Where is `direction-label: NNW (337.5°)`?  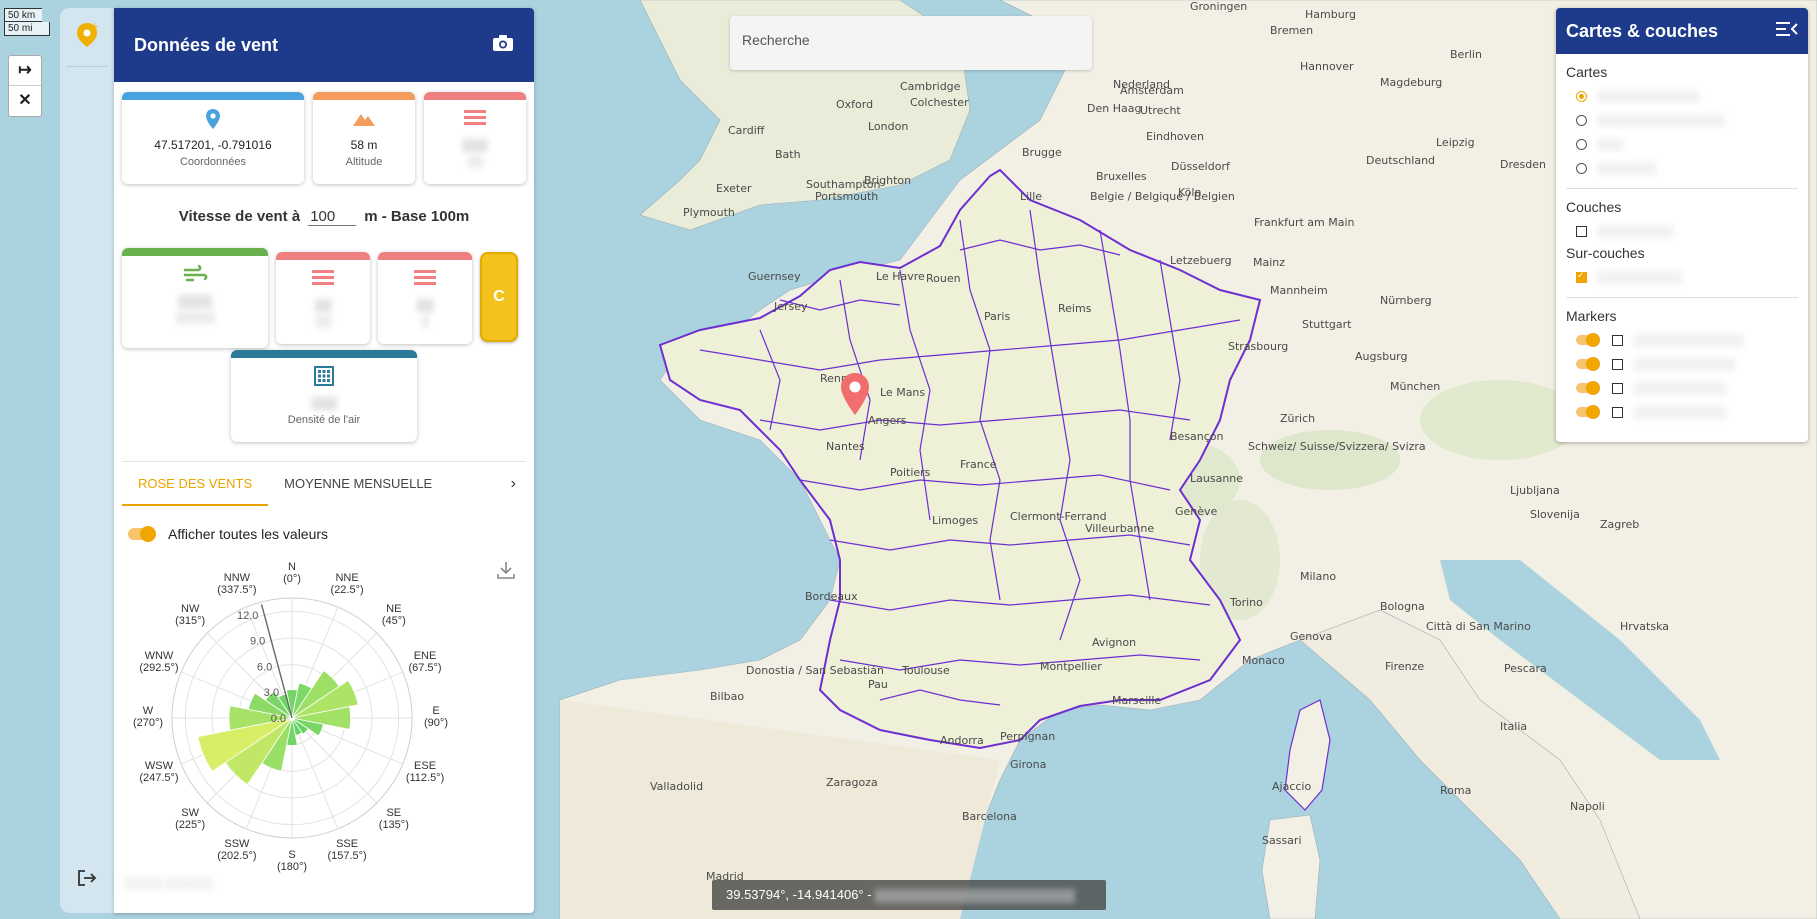
direction-label: NNW (337.5°) is located at coordinates (236, 584).